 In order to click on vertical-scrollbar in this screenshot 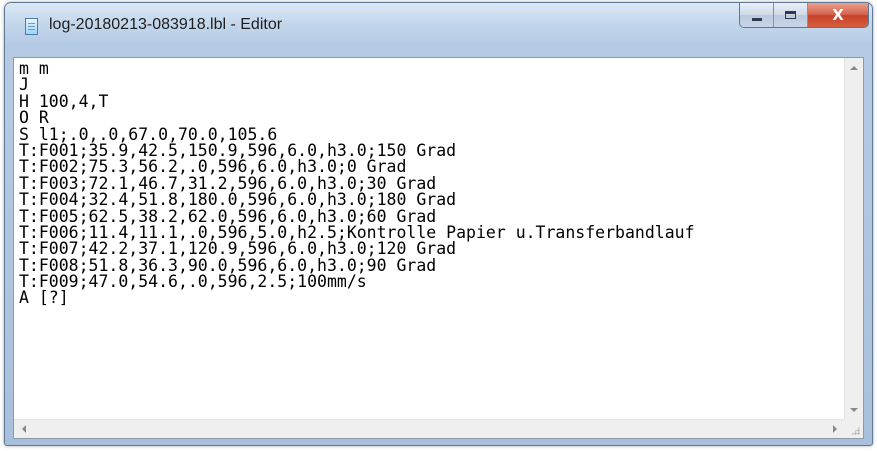, I will do `click(853, 239)`.